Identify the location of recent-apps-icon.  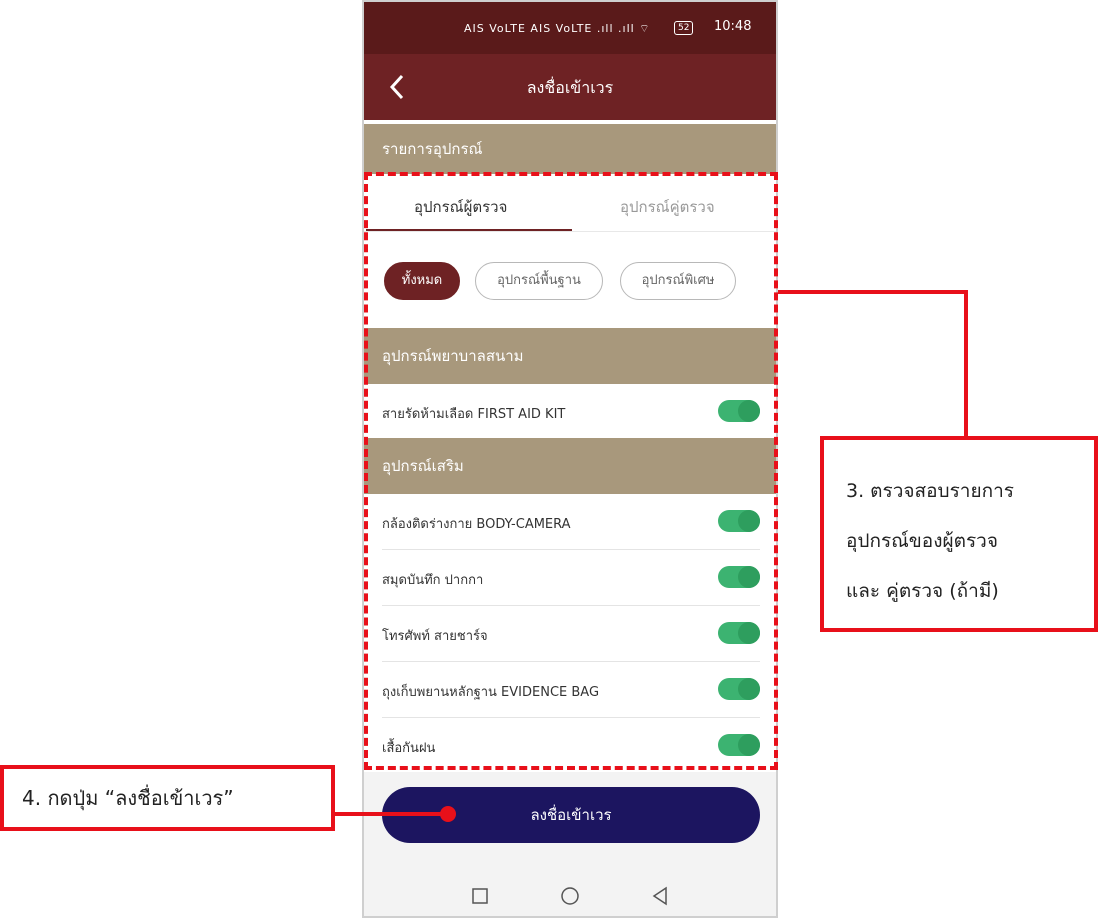
(480, 896).